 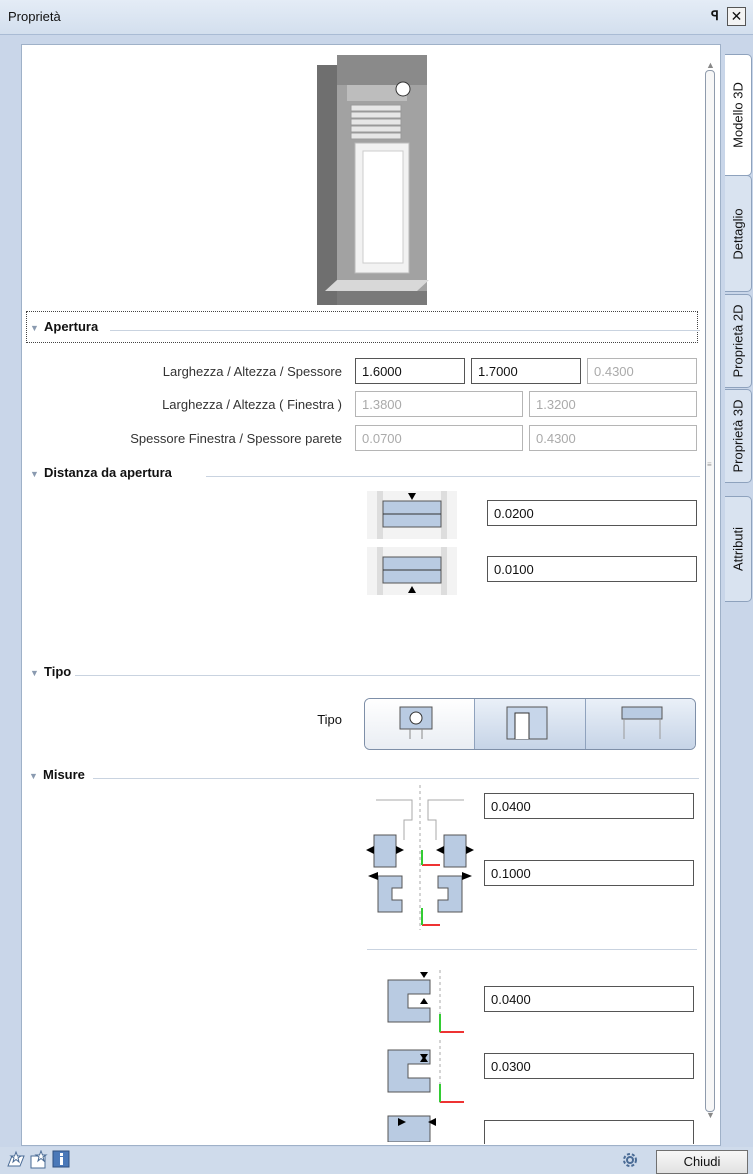 What do you see at coordinates (592, 513) in the screenshot?
I see `distanza-sopra-input: 0.0200` at bounding box center [592, 513].